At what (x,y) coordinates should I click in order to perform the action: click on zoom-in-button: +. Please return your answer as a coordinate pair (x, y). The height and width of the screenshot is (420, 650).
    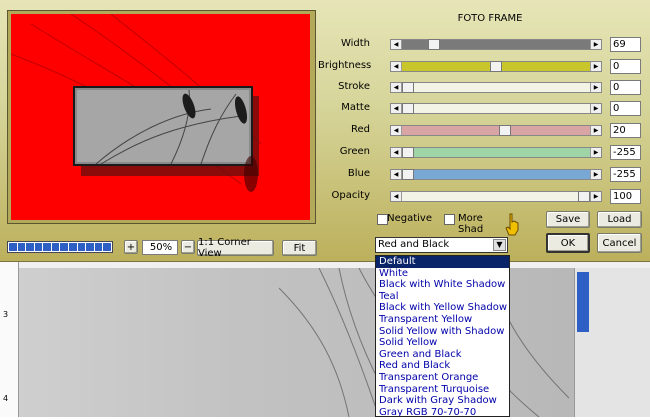
    Looking at the image, I should click on (131, 247).